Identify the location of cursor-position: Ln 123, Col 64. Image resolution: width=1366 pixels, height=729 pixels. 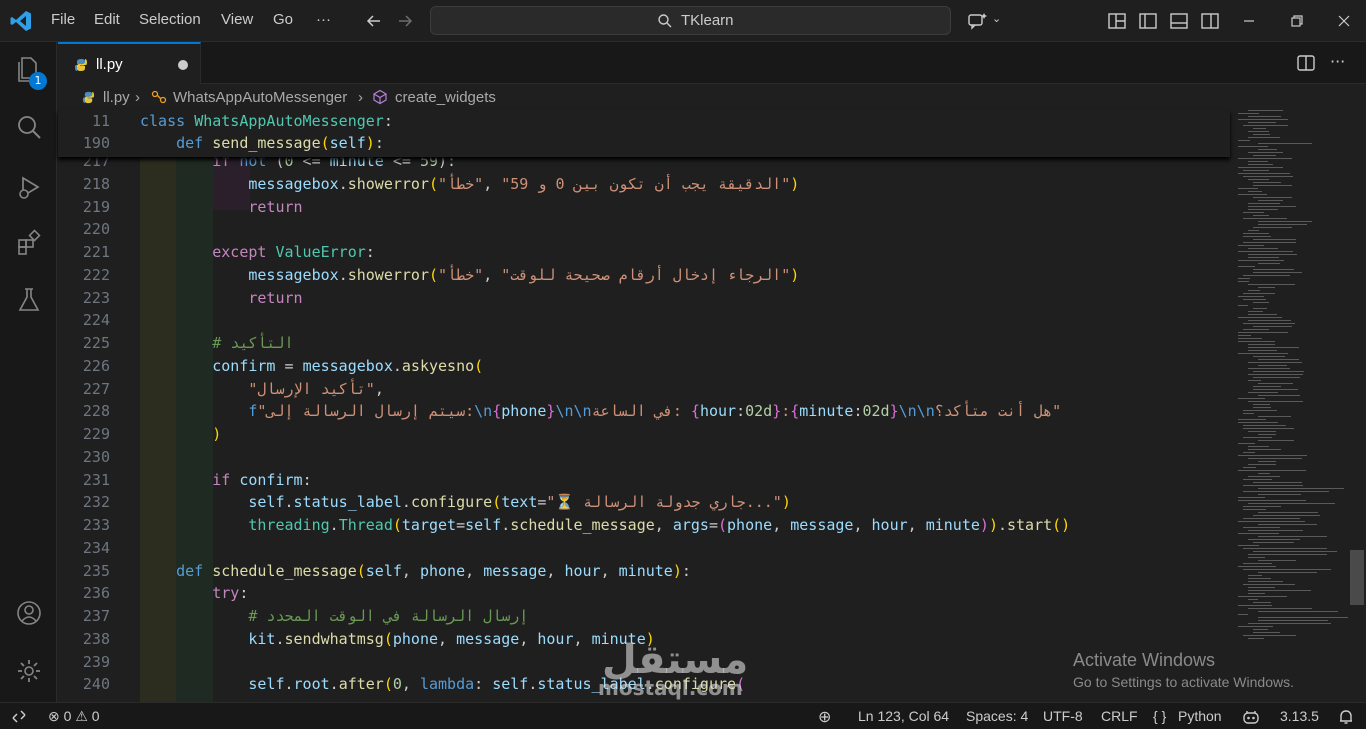
(903, 716).